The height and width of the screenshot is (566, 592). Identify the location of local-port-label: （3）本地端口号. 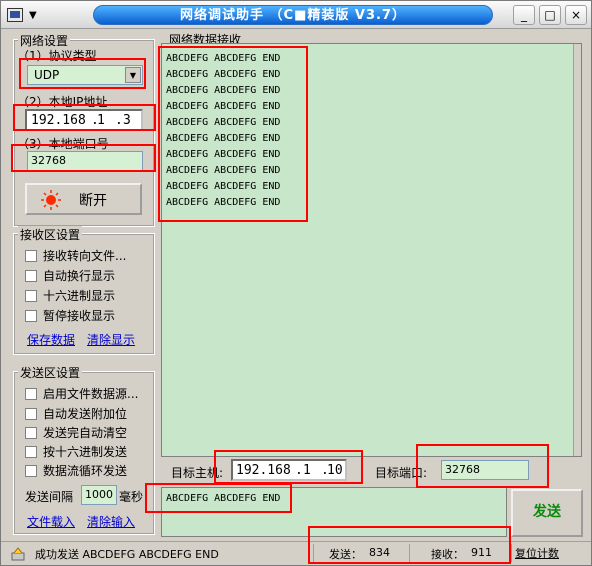
(63, 144).